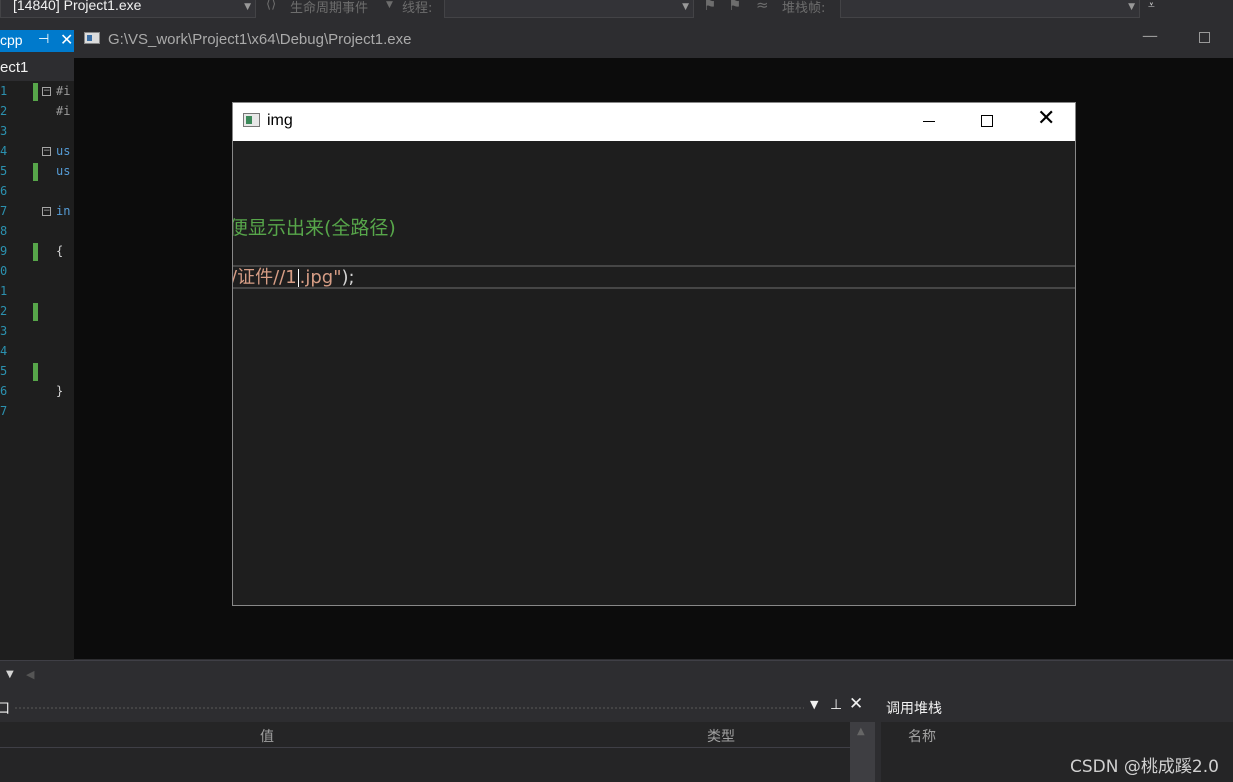  I want to click on thread-dropdown: ▼, so click(569, 9).